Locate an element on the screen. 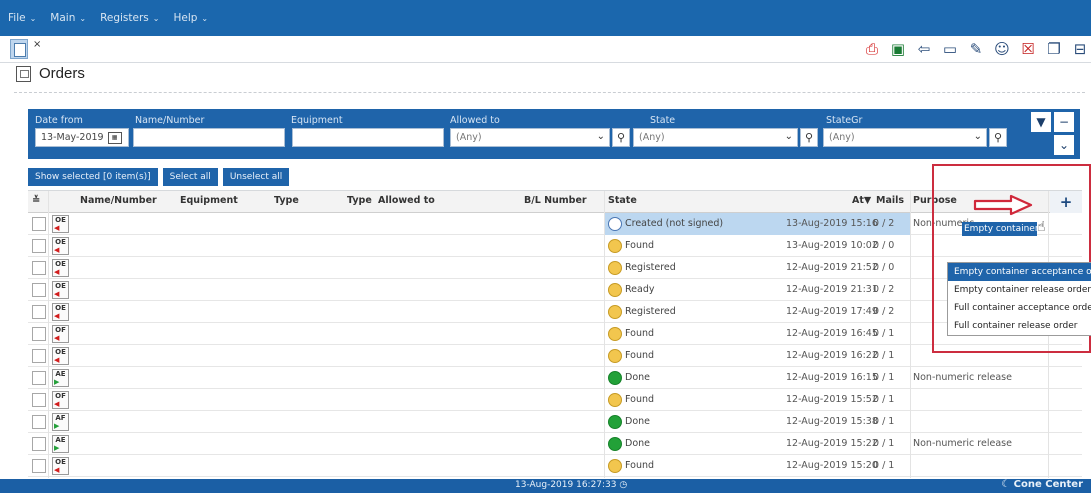 This screenshot has height=493, width=1091. col-type-1: Type is located at coordinates (286, 200).